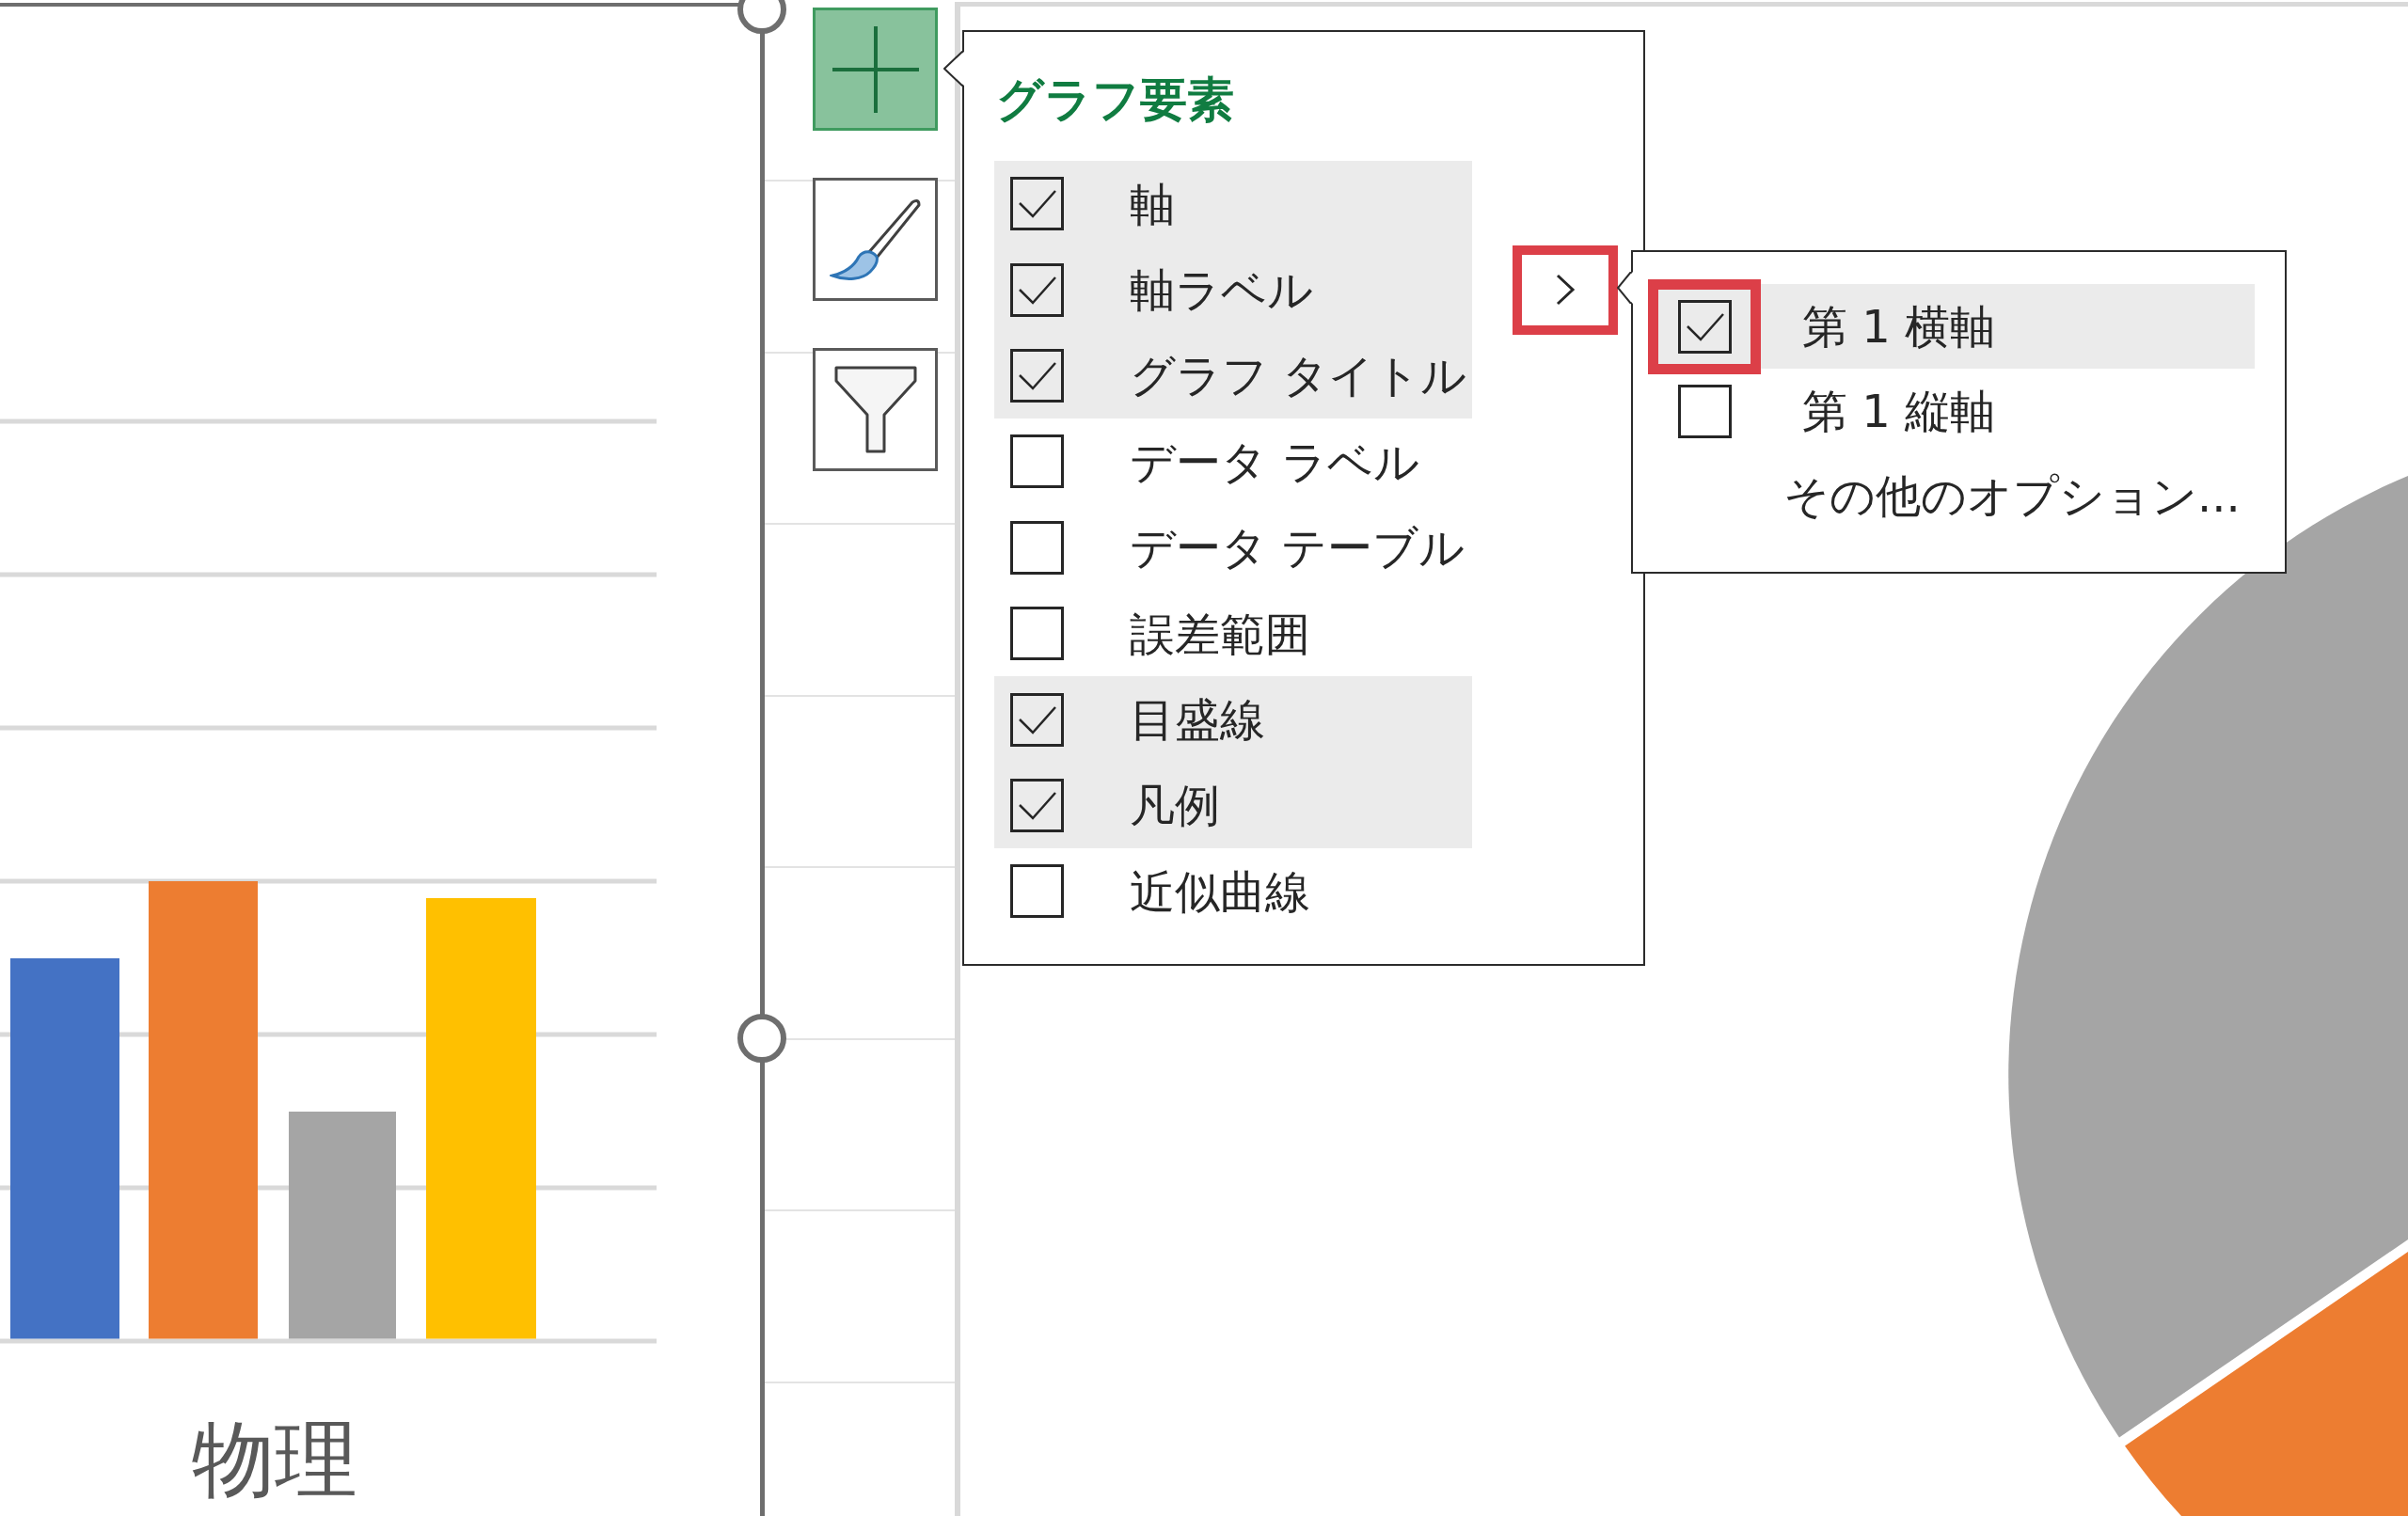 This screenshot has width=2408, height=1516. Describe the element at coordinates (1115, 99) in the screenshot. I see `panel-title: グラフ要素` at that location.